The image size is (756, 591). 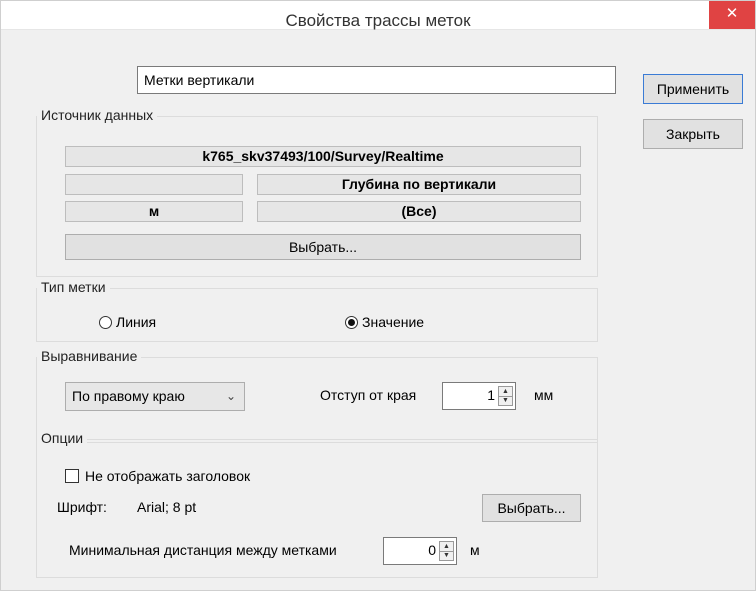 I want to click on apply-button: Применить, so click(x=693, y=89).